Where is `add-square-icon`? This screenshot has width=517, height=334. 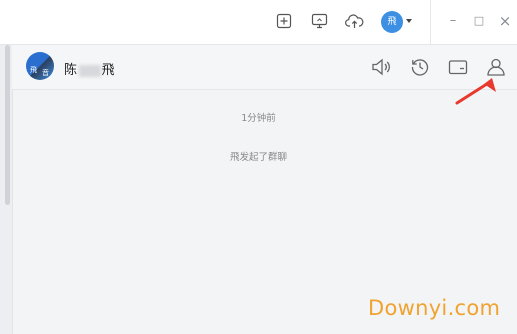
add-square-icon is located at coordinates (285, 22).